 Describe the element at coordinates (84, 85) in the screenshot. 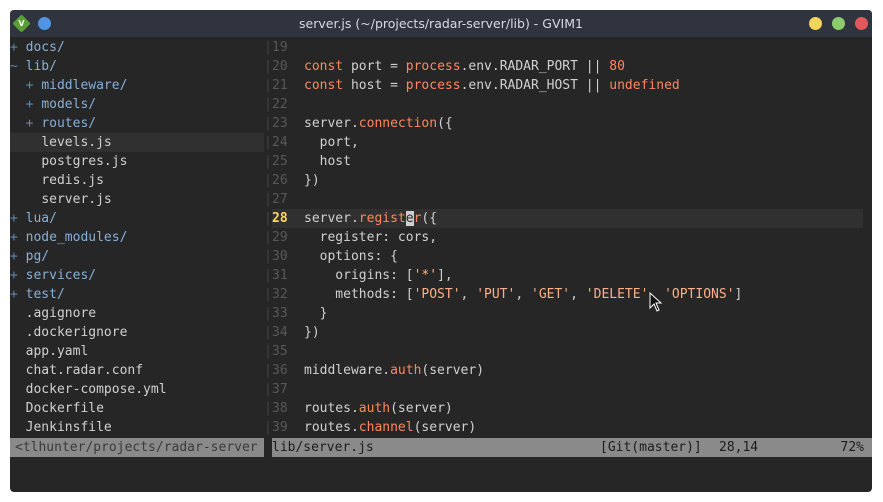

I see `tree-item-label: middleware/` at that location.